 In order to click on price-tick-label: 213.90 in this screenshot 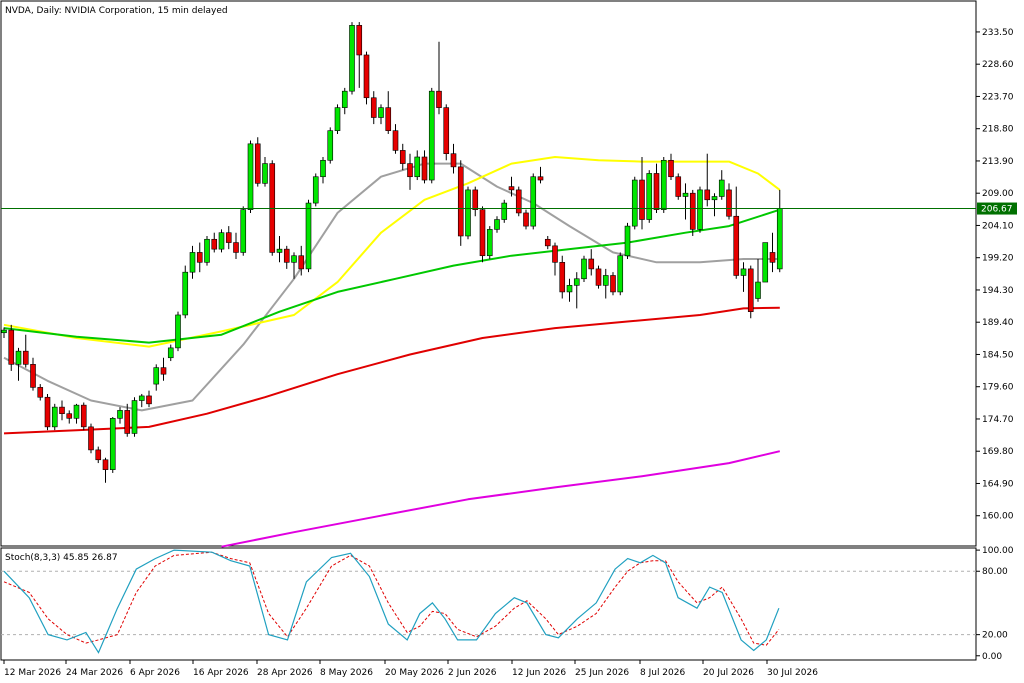, I will do `click(998, 162)`.